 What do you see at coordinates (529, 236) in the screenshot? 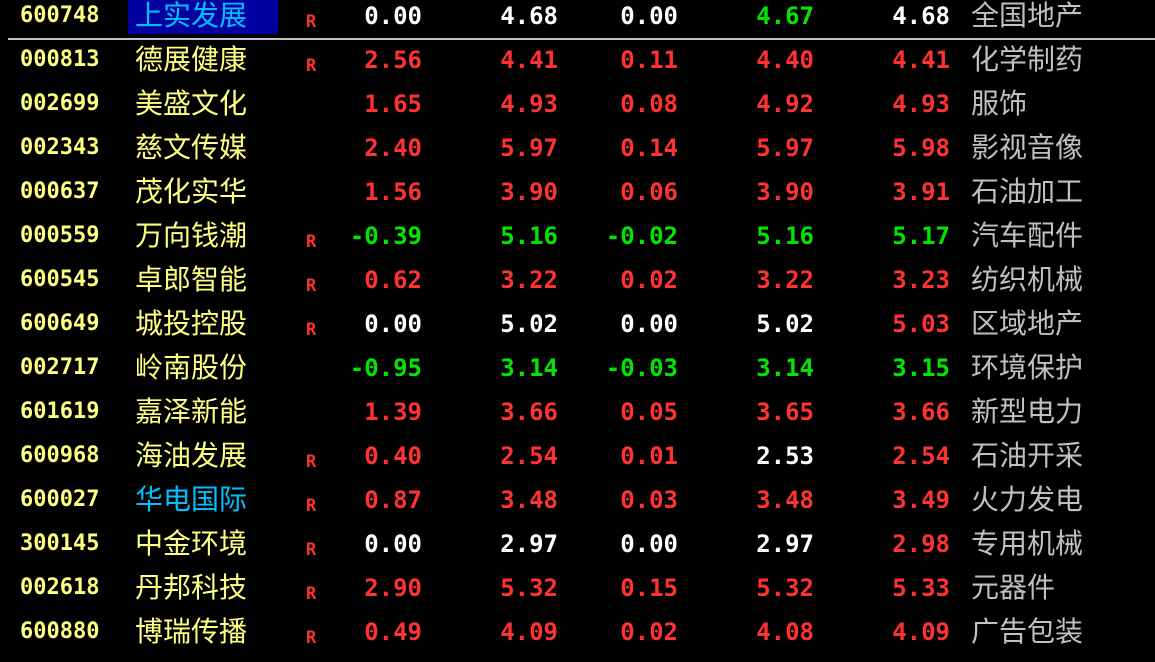
I see `current-price: 5.16` at bounding box center [529, 236].